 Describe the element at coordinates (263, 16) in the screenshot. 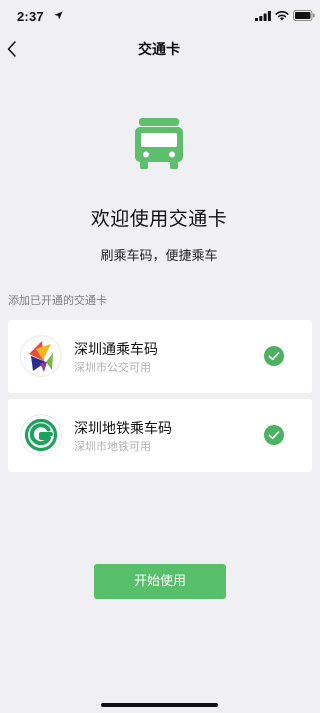

I see `signal-icon` at that location.